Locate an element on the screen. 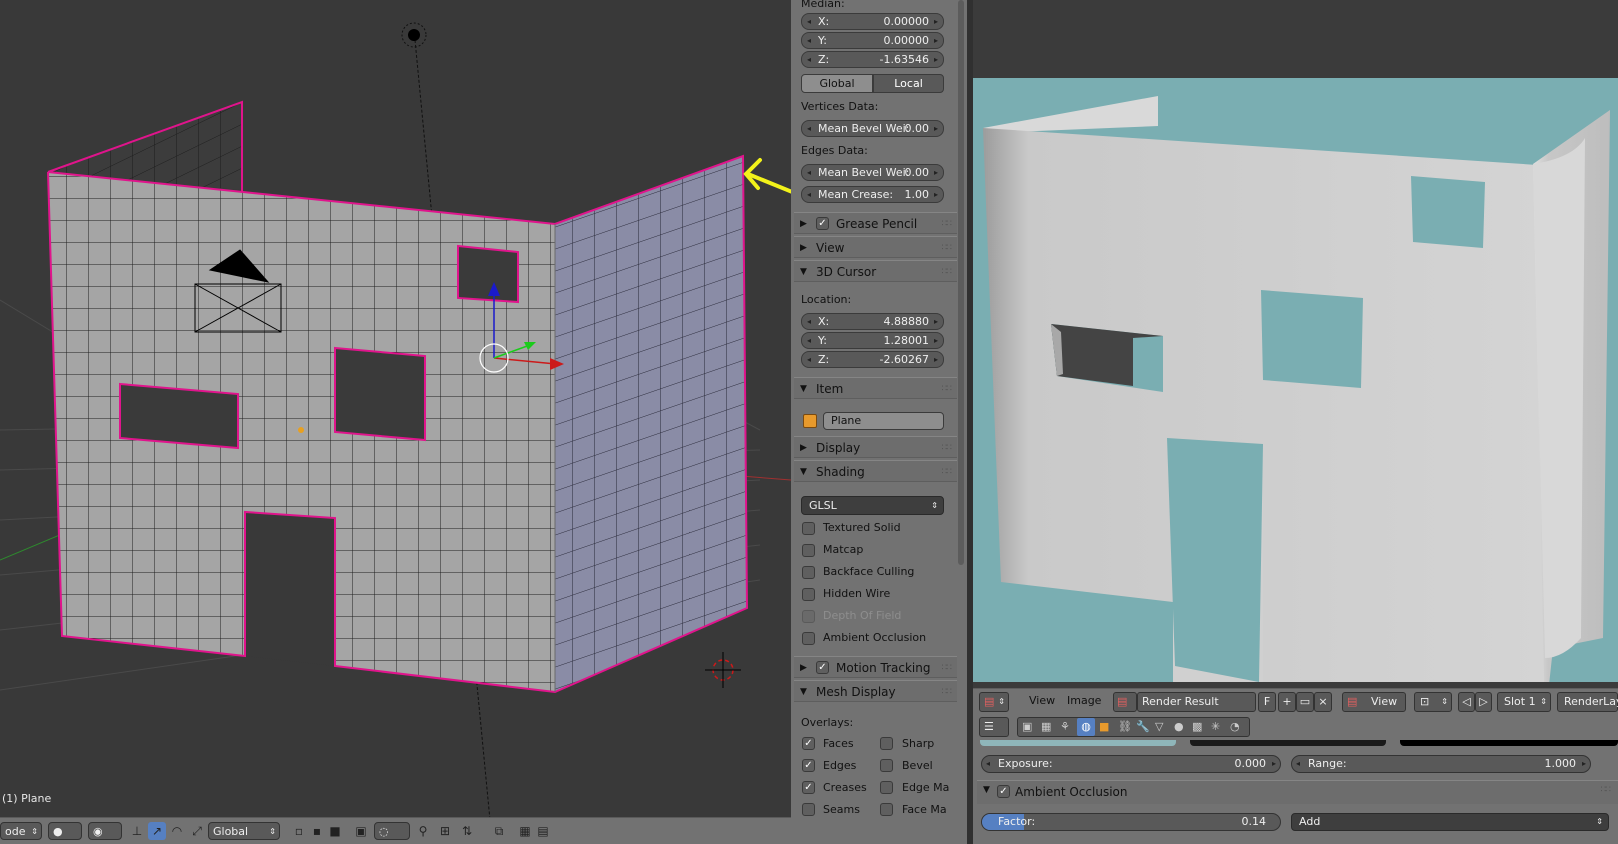  object-tab-icon: ■ is located at coordinates (1104, 726).